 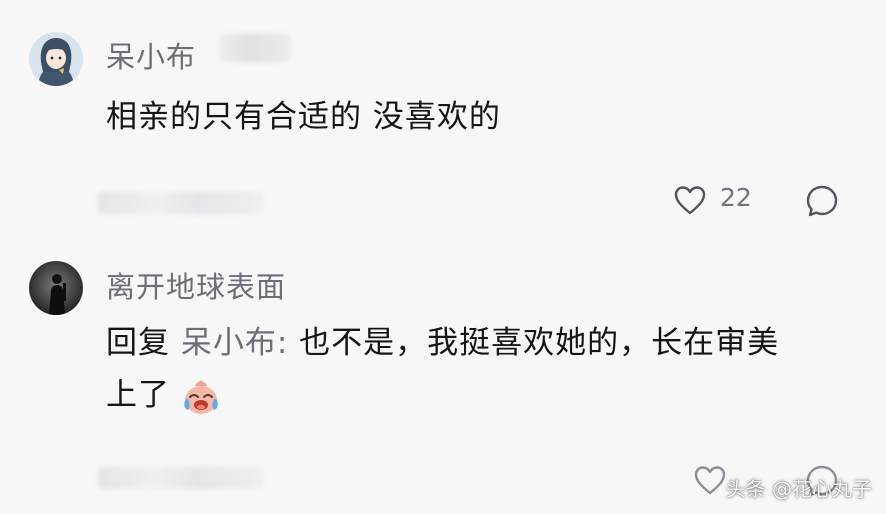 What do you see at coordinates (822, 201) in the screenshot?
I see `comment-bubble-icon` at bounding box center [822, 201].